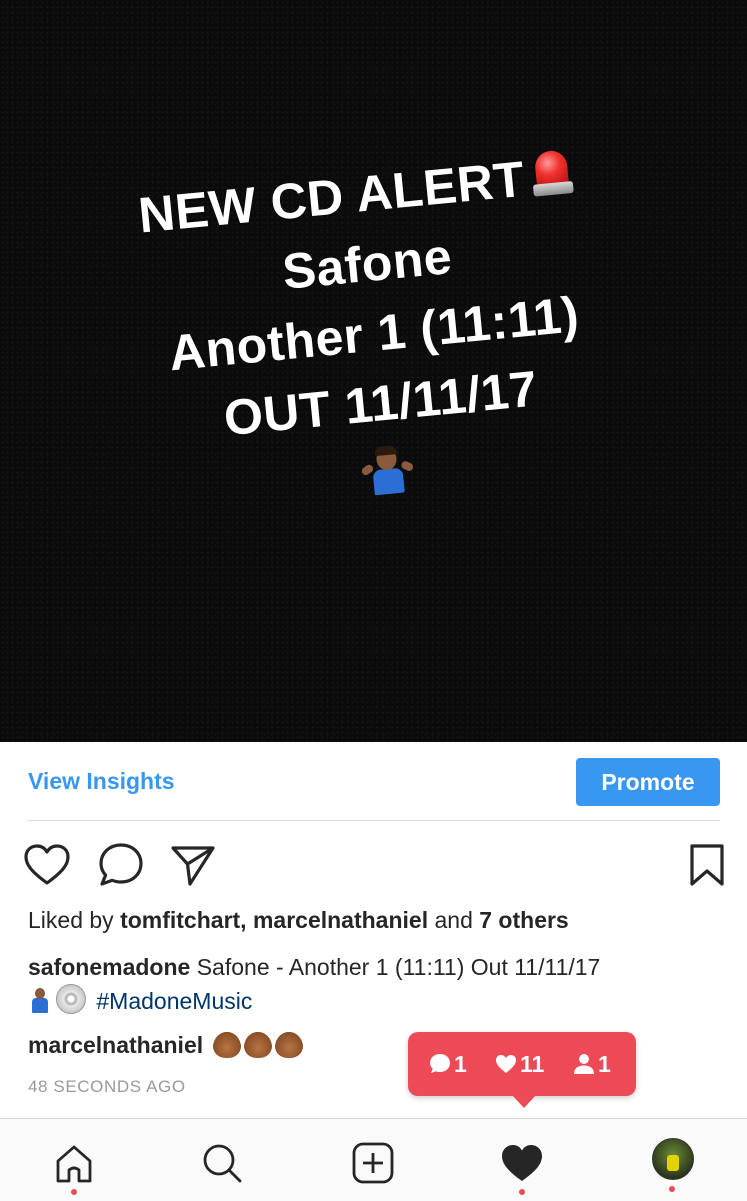  I want to click on post-timestamp: 48 SECONDS AGO, so click(107, 1086).